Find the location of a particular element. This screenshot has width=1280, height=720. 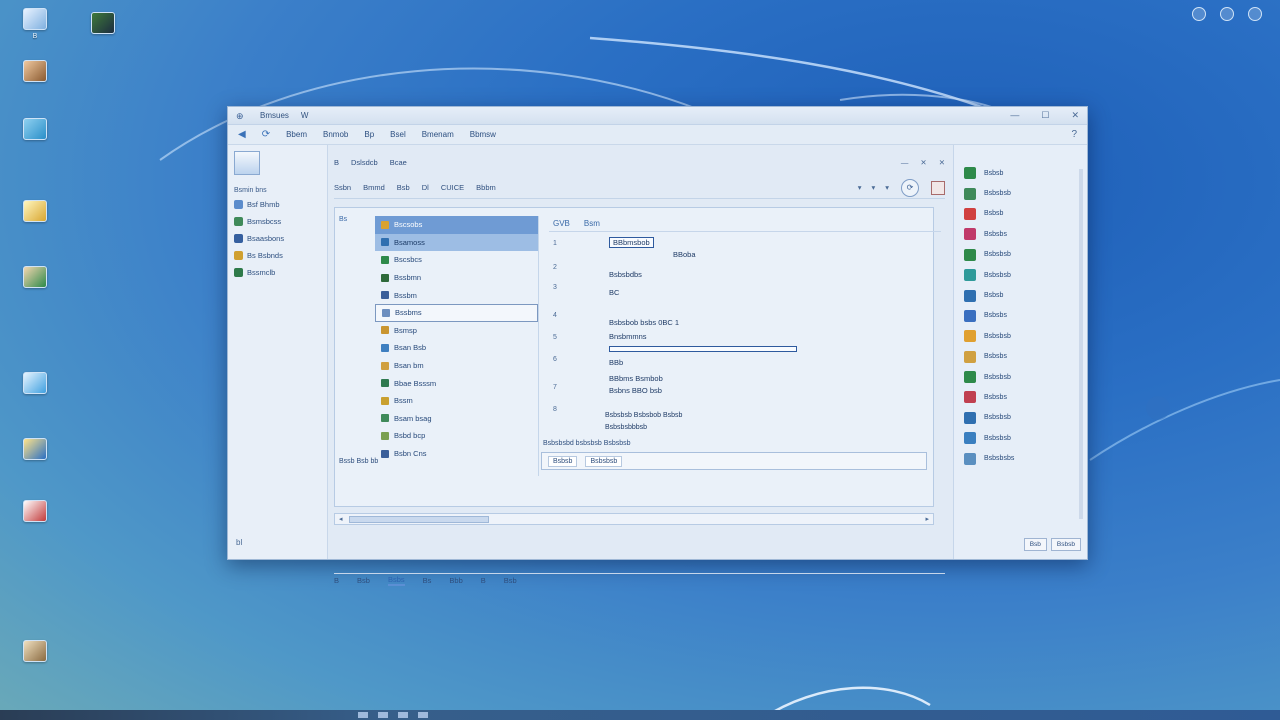

list-item: Bssbm is located at coordinates (456, 295).